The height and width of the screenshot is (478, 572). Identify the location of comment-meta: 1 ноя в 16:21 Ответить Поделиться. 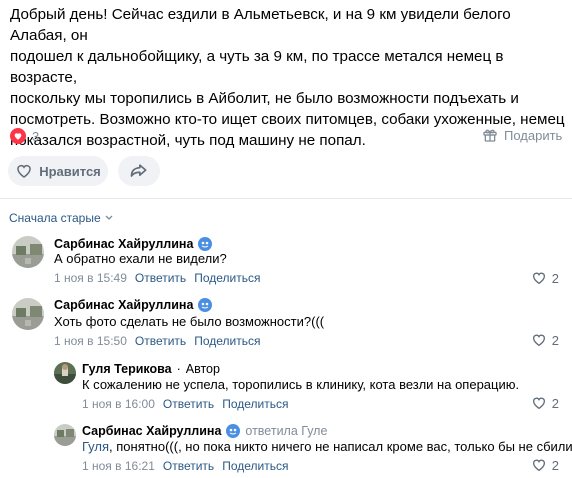
(185, 466).